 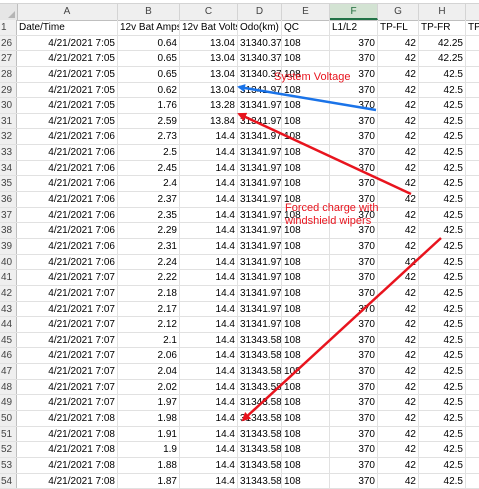 I want to click on row-number: 43, so click(x=8, y=309).